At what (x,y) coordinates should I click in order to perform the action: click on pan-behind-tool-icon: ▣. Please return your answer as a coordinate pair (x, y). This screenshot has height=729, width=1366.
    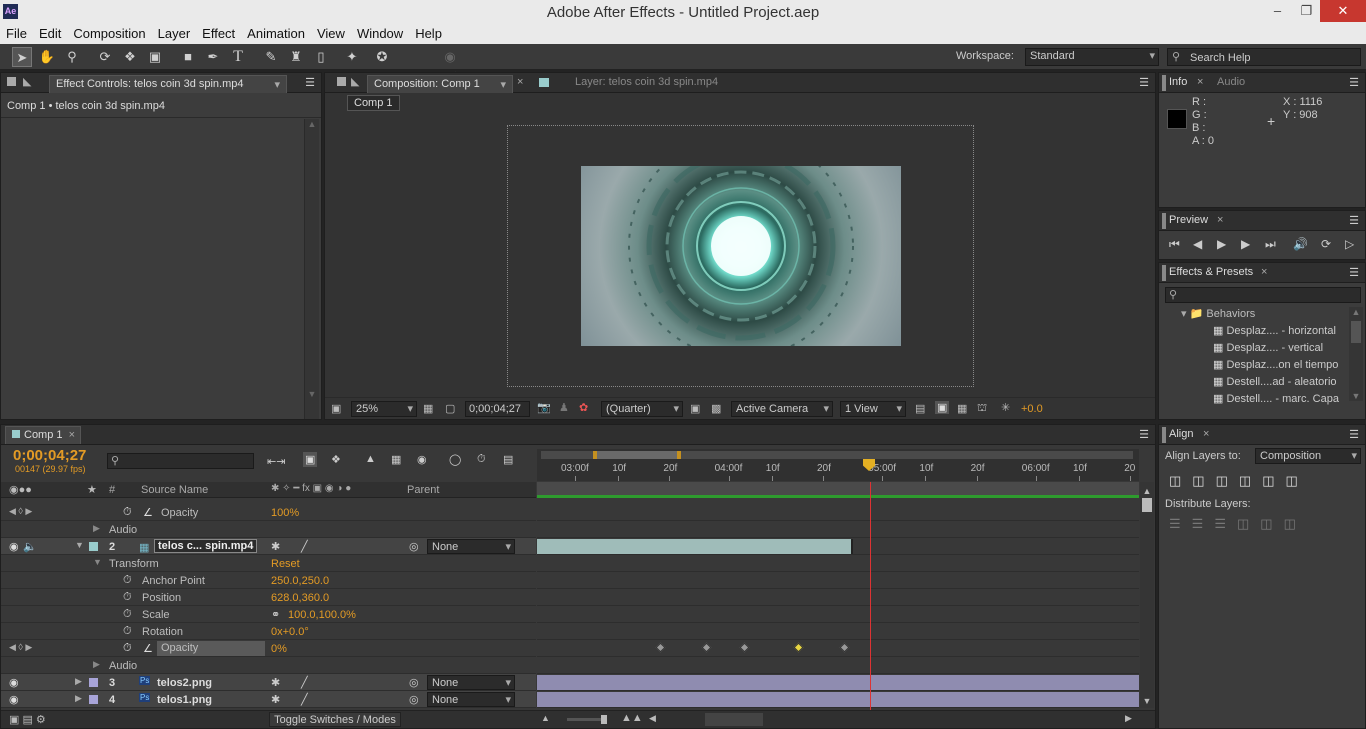
    Looking at the image, I should click on (155, 57).